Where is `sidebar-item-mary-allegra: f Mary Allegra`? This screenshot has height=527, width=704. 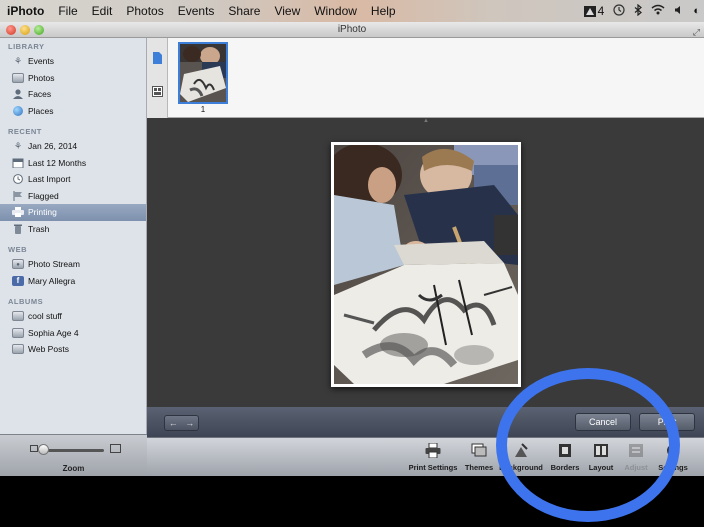 sidebar-item-mary-allegra: f Mary Allegra is located at coordinates (73, 281).